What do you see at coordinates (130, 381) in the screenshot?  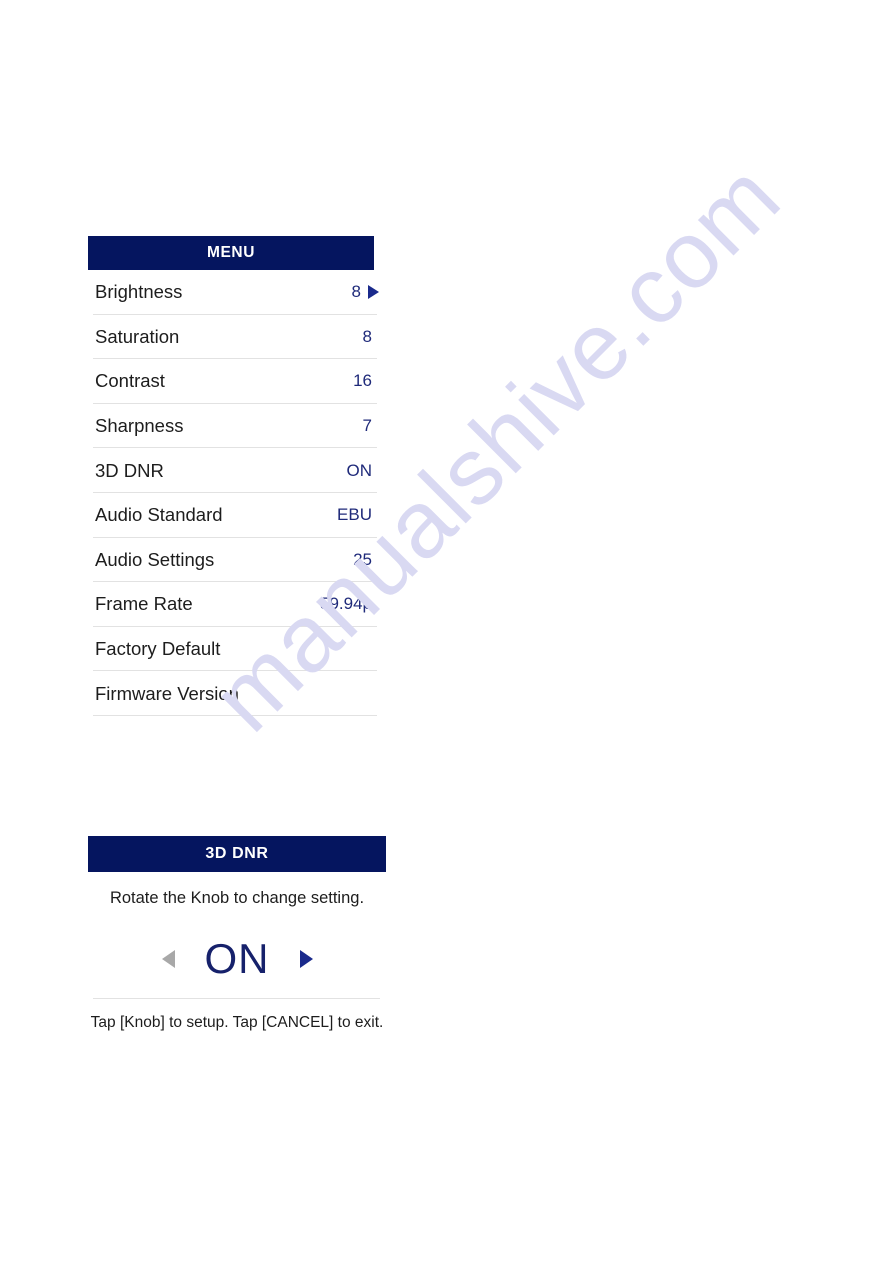 I see `menu-row-label: Contrast` at bounding box center [130, 381].